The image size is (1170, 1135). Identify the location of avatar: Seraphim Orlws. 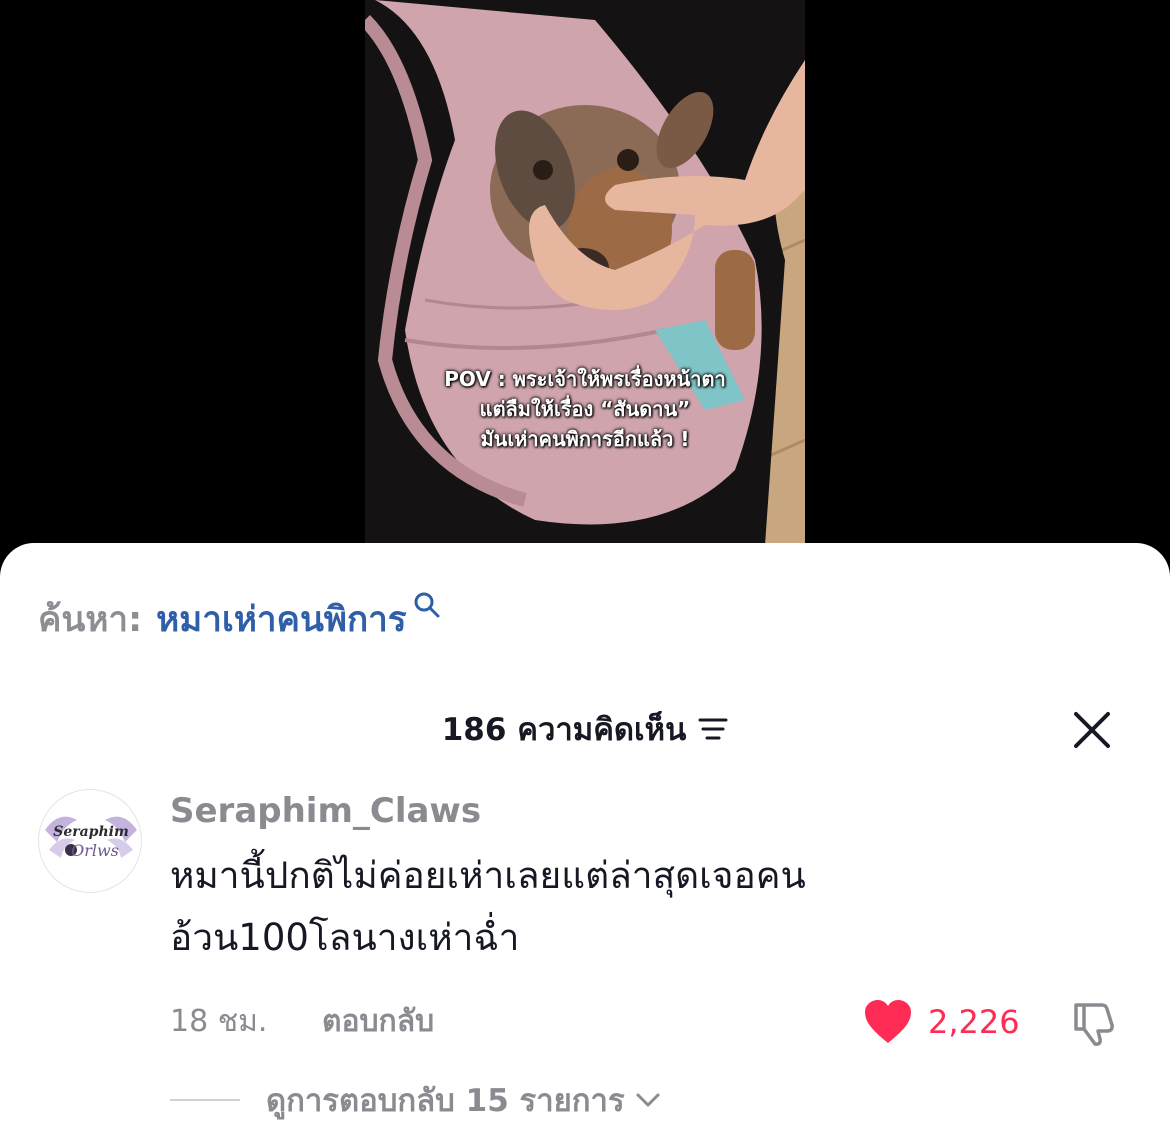
(90, 841).